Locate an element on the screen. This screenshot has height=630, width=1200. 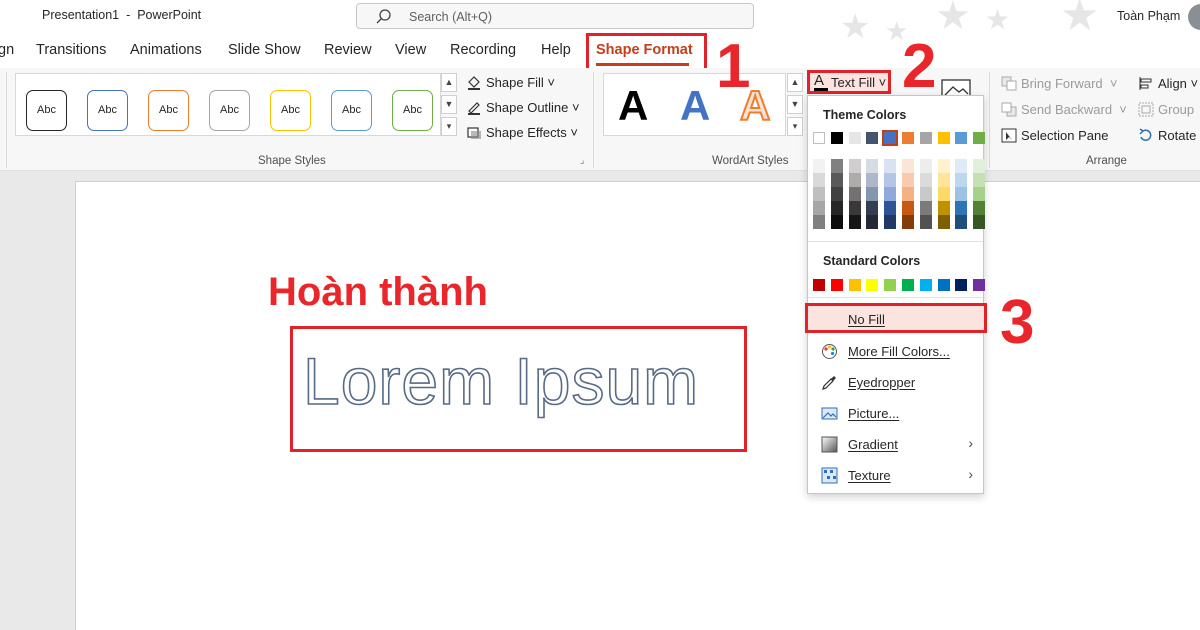
tab-view: View is located at coordinates (410, 50).